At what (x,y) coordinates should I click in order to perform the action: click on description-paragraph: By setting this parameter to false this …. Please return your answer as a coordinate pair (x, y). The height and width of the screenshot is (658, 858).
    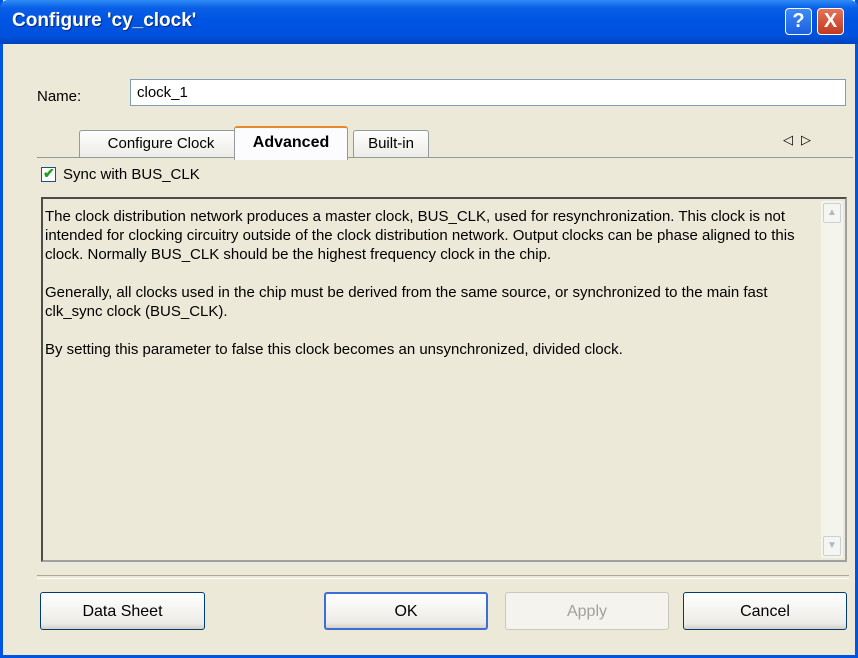
    Looking at the image, I should click on (334, 349).